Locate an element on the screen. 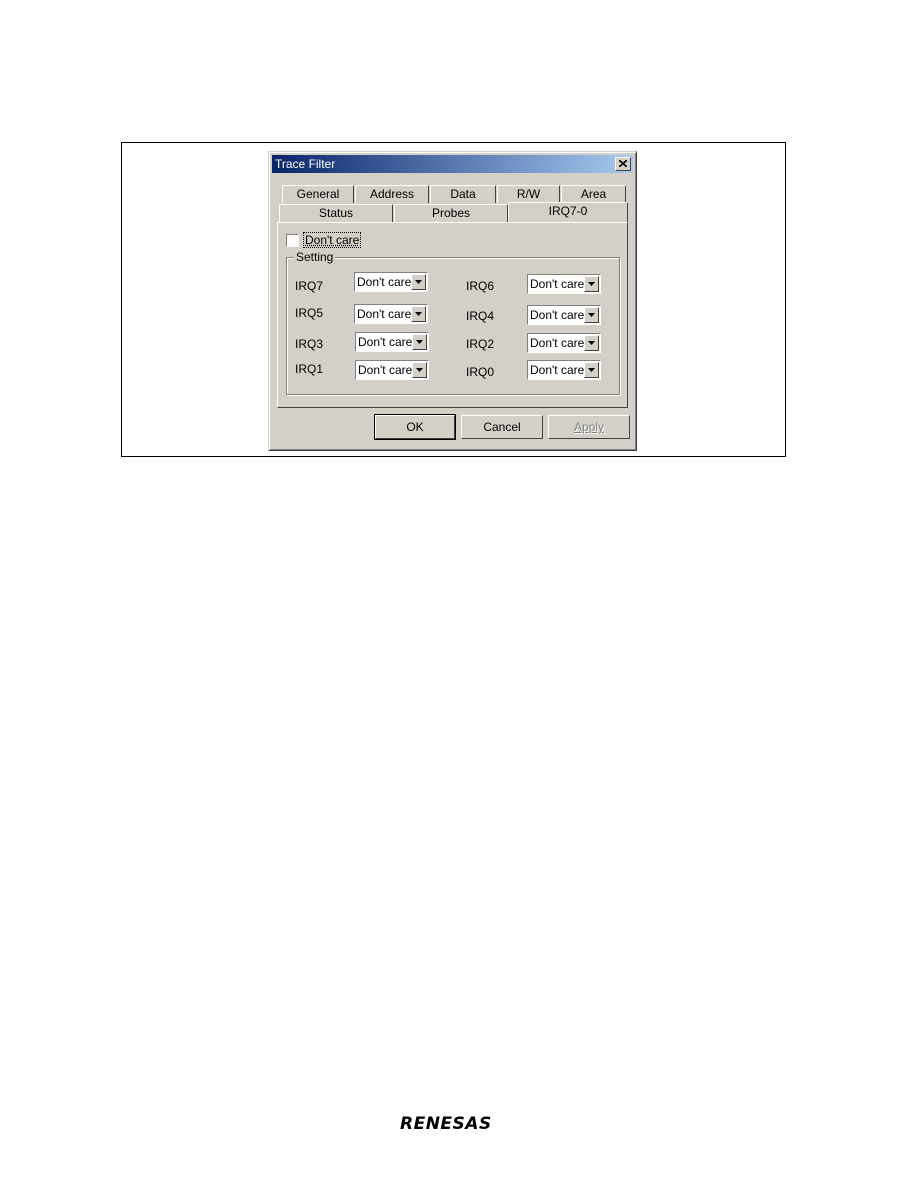 The width and height of the screenshot is (908, 1202). ok-label: OK is located at coordinates (415, 427).